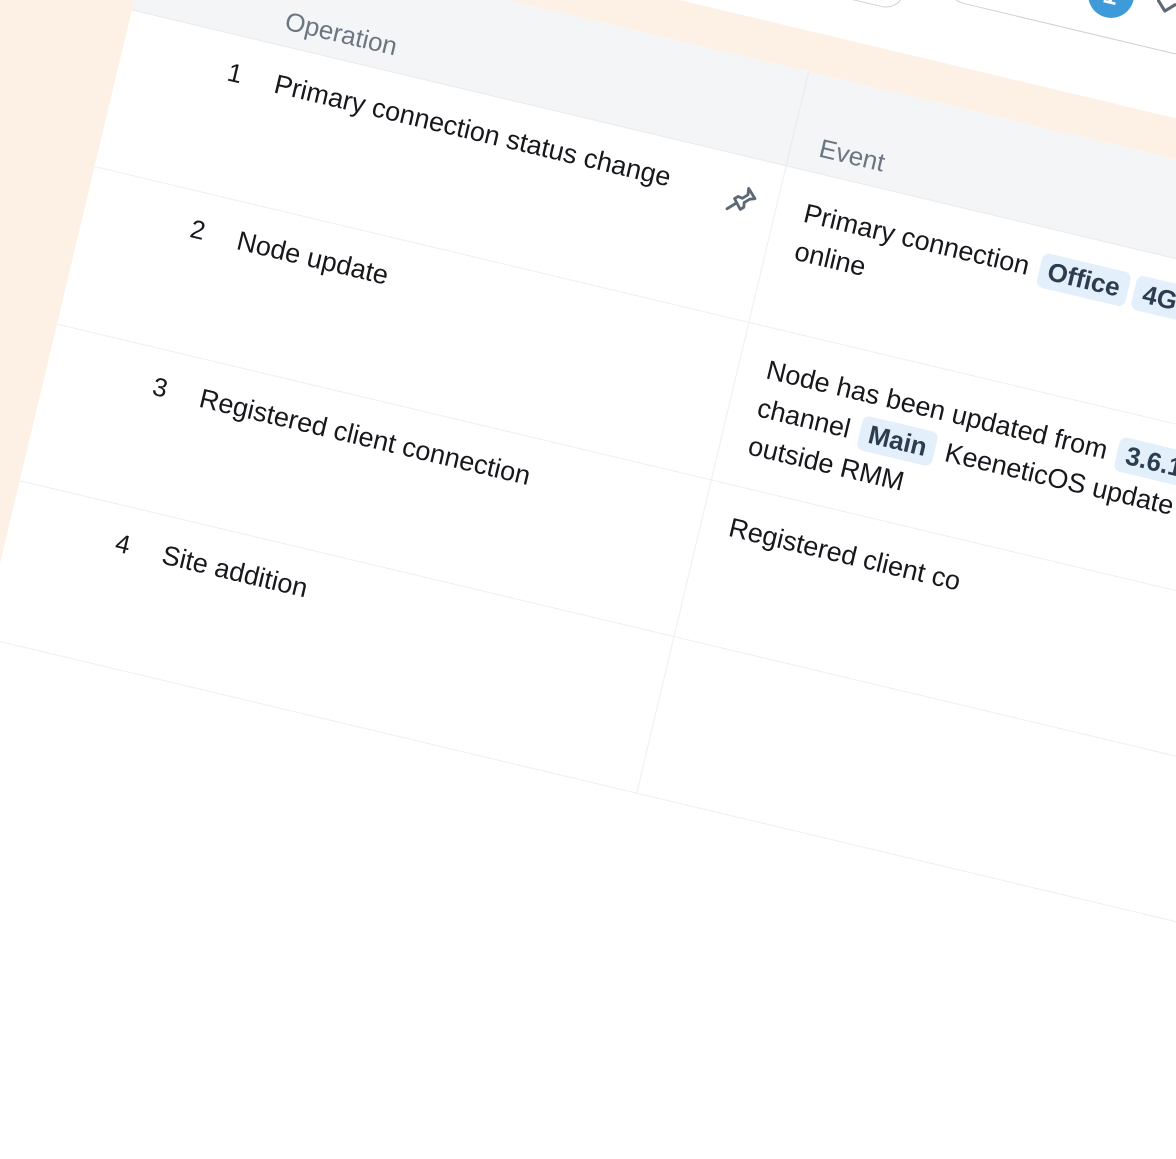  I want to click on pin-icon, so click(741, 199).